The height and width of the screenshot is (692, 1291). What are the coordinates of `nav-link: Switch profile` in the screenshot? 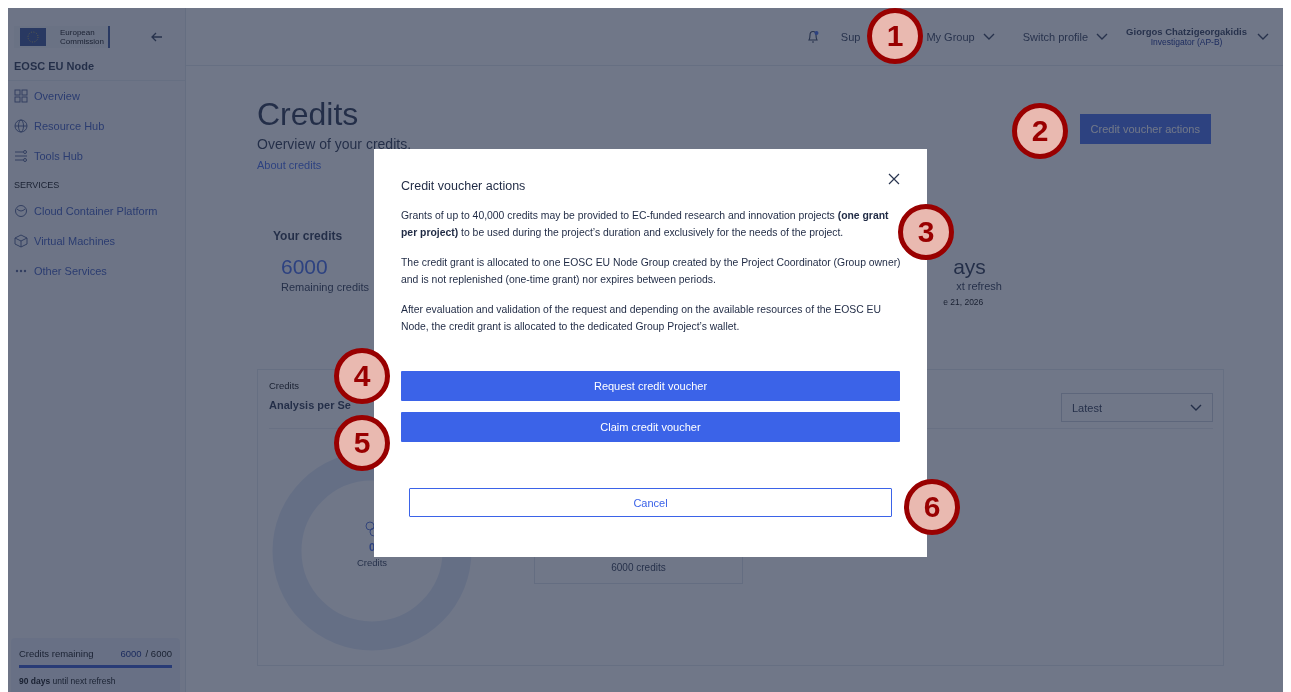 It's located at (1065, 36).